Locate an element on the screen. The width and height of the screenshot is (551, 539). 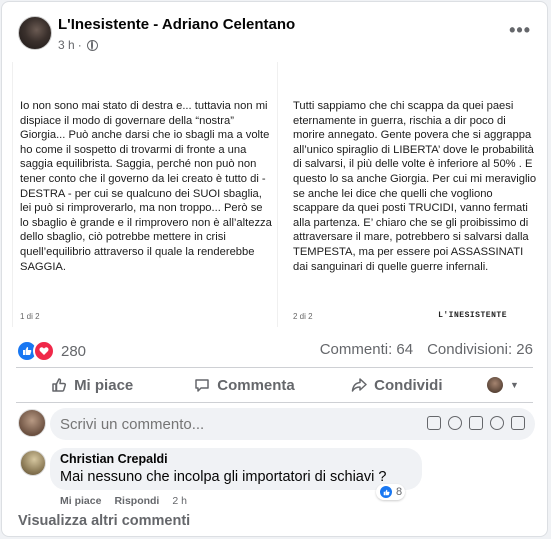
avatar-sticker-icon is located at coordinates (434, 423).